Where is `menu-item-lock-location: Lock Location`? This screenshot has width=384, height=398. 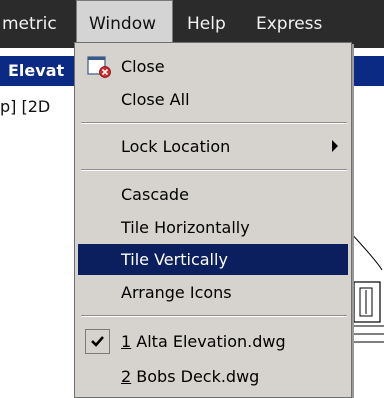
menu-item-lock-location: Lock Location is located at coordinates (213, 146).